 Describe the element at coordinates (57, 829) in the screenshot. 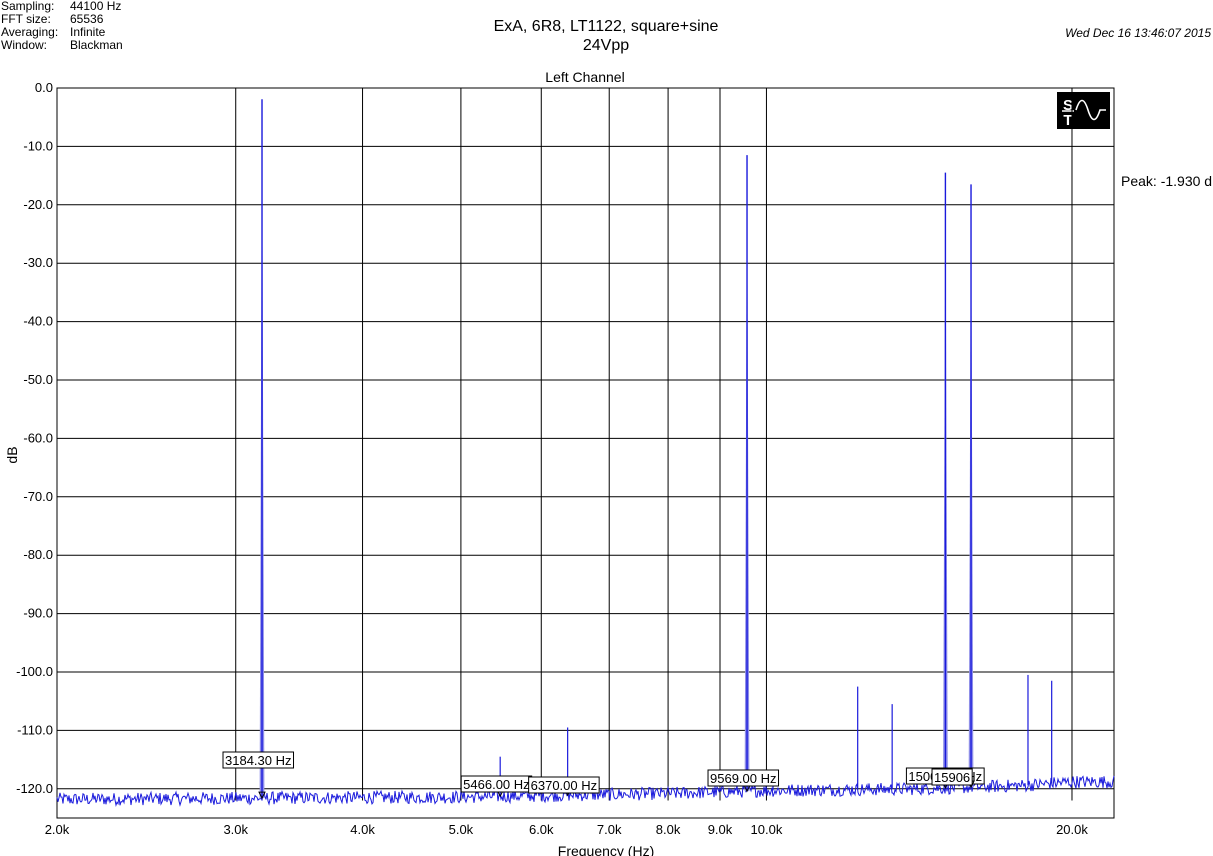

I see `x-tick-label: 2.0k` at that location.